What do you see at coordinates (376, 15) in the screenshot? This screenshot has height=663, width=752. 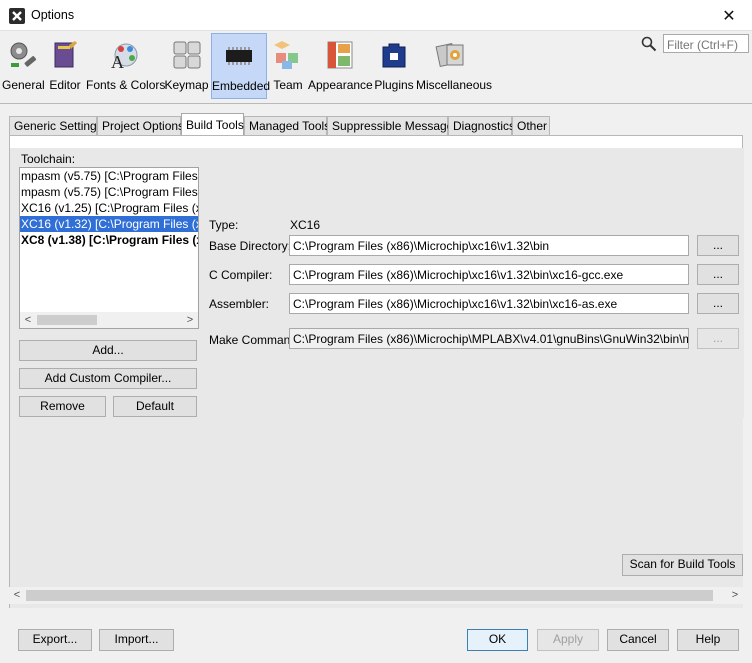 I see `title-bar: Options ✕` at bounding box center [376, 15].